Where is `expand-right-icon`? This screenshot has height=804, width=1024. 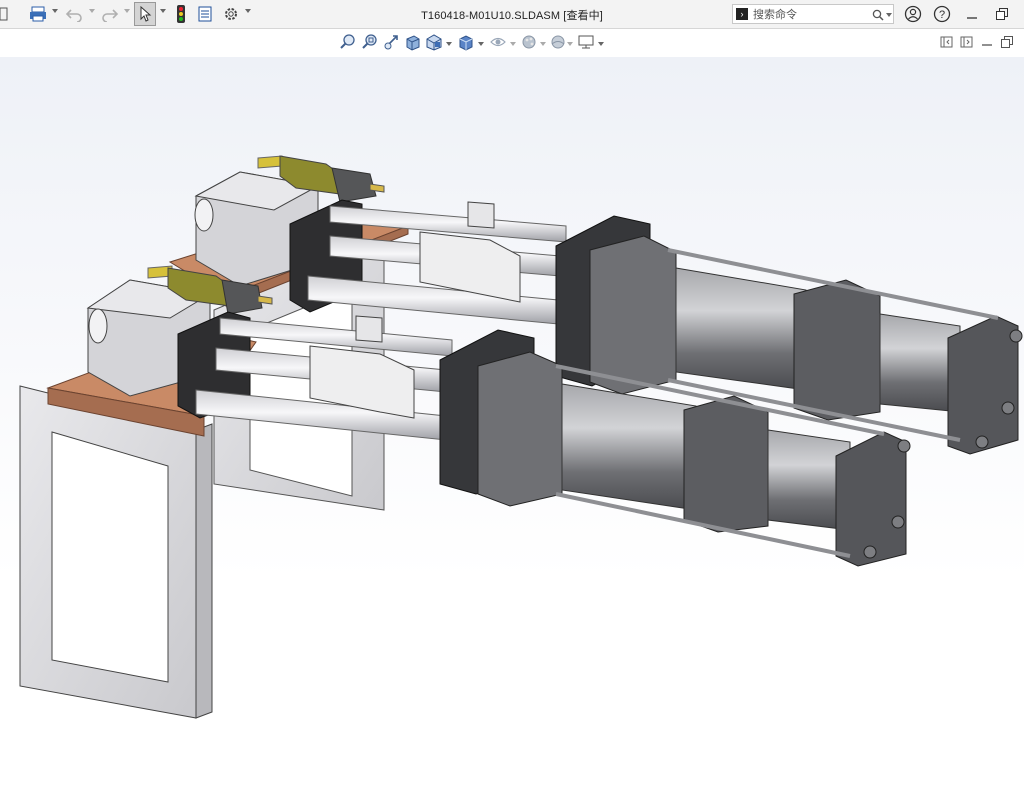
expand-right-icon is located at coordinates (967, 42).